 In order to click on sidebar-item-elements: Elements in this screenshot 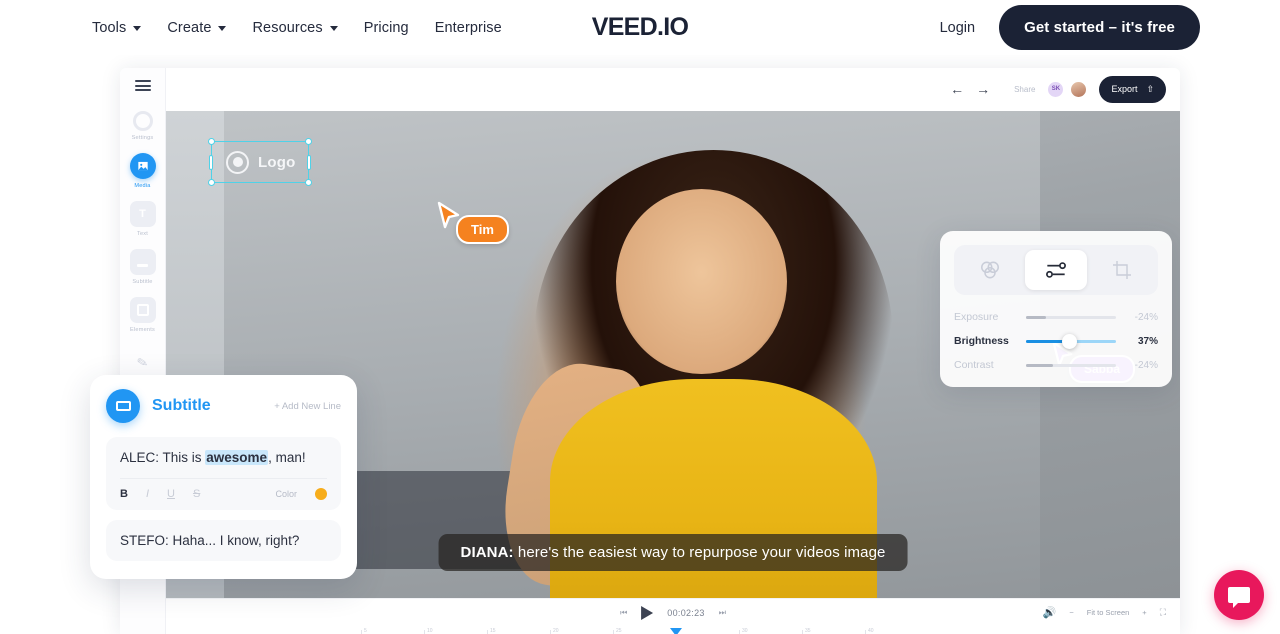, I will do `click(143, 315)`.